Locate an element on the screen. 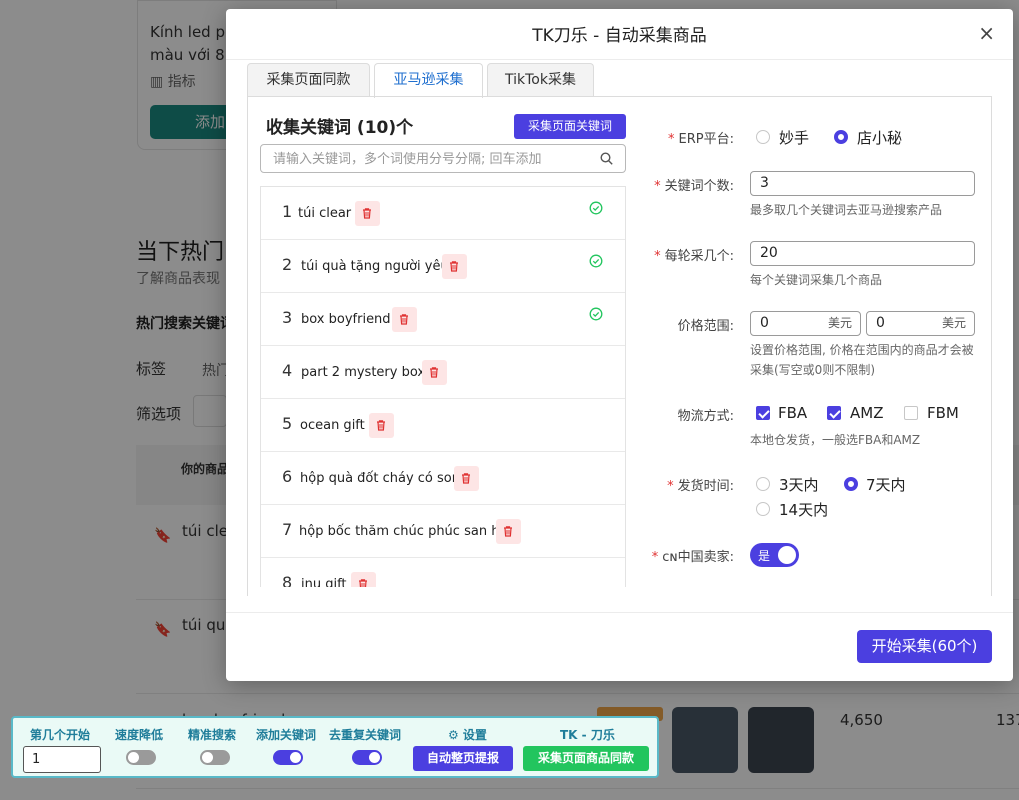  tab-page-same: 采集页面同款 is located at coordinates (308, 80).